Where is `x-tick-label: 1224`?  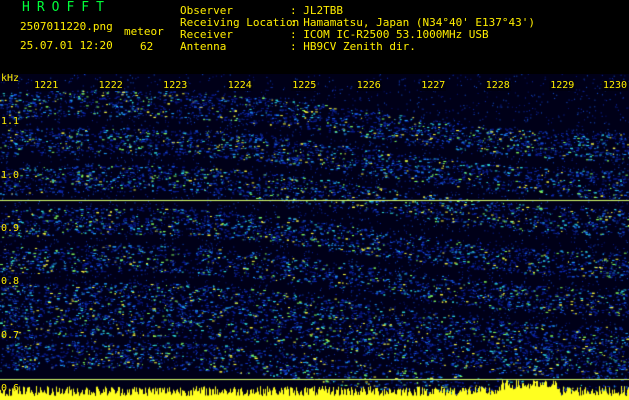 x-tick-label: 1224 is located at coordinates (239, 85).